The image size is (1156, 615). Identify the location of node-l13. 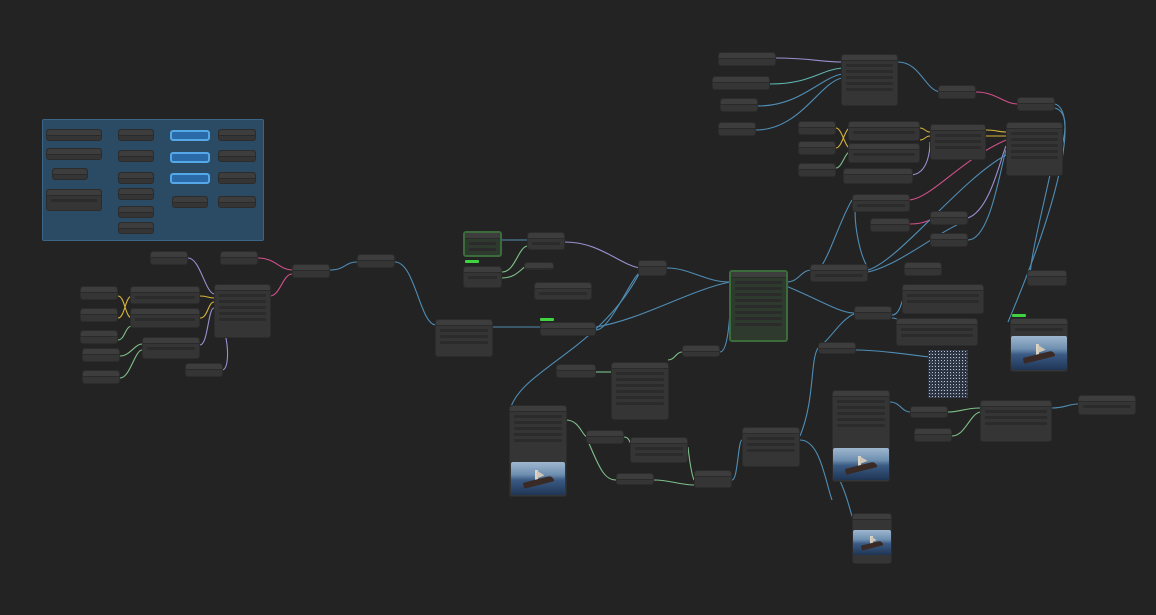
(311, 271).